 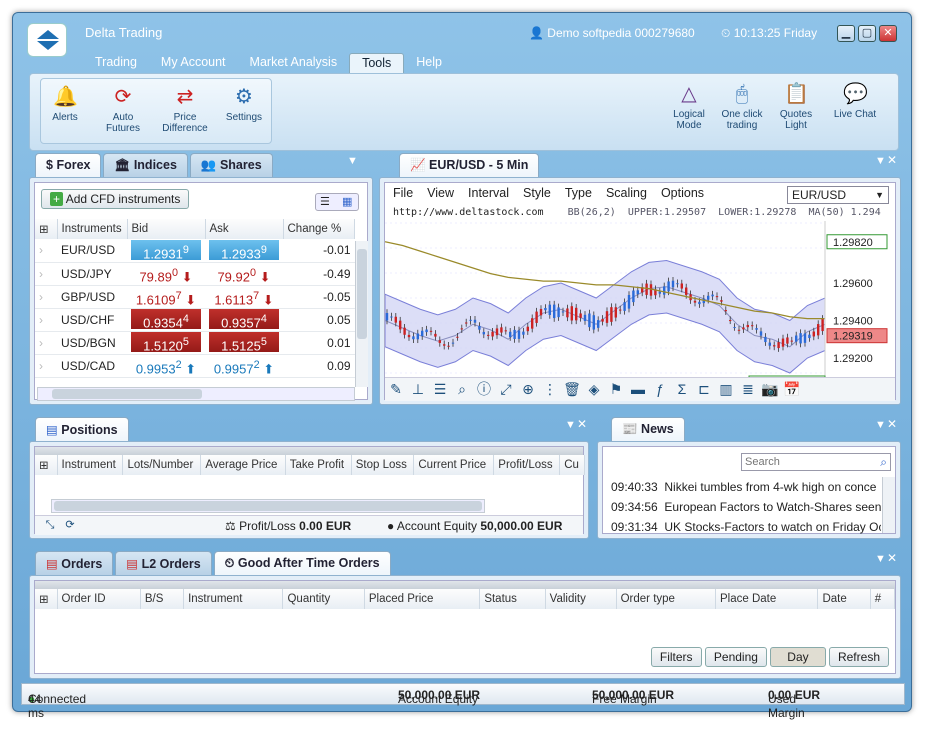 What do you see at coordinates (319, 229) in the screenshot?
I see `col-change: Change %` at bounding box center [319, 229].